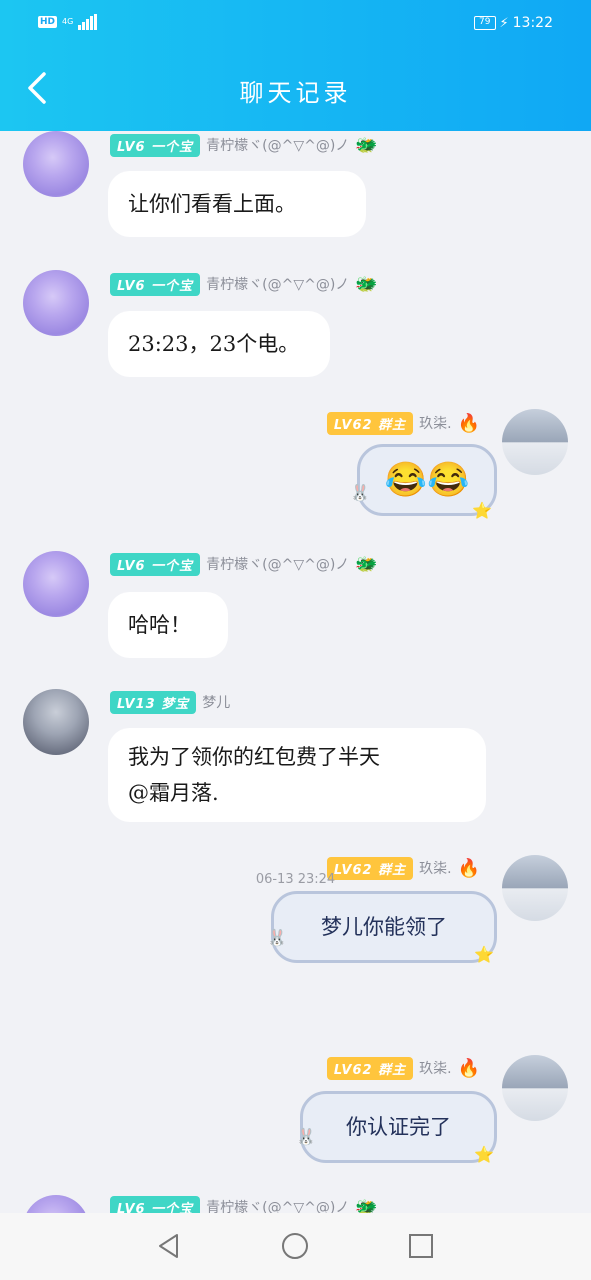 The image size is (591, 1280). What do you see at coordinates (173, 793) in the screenshot?
I see `mention-text: @霜月落.` at bounding box center [173, 793].